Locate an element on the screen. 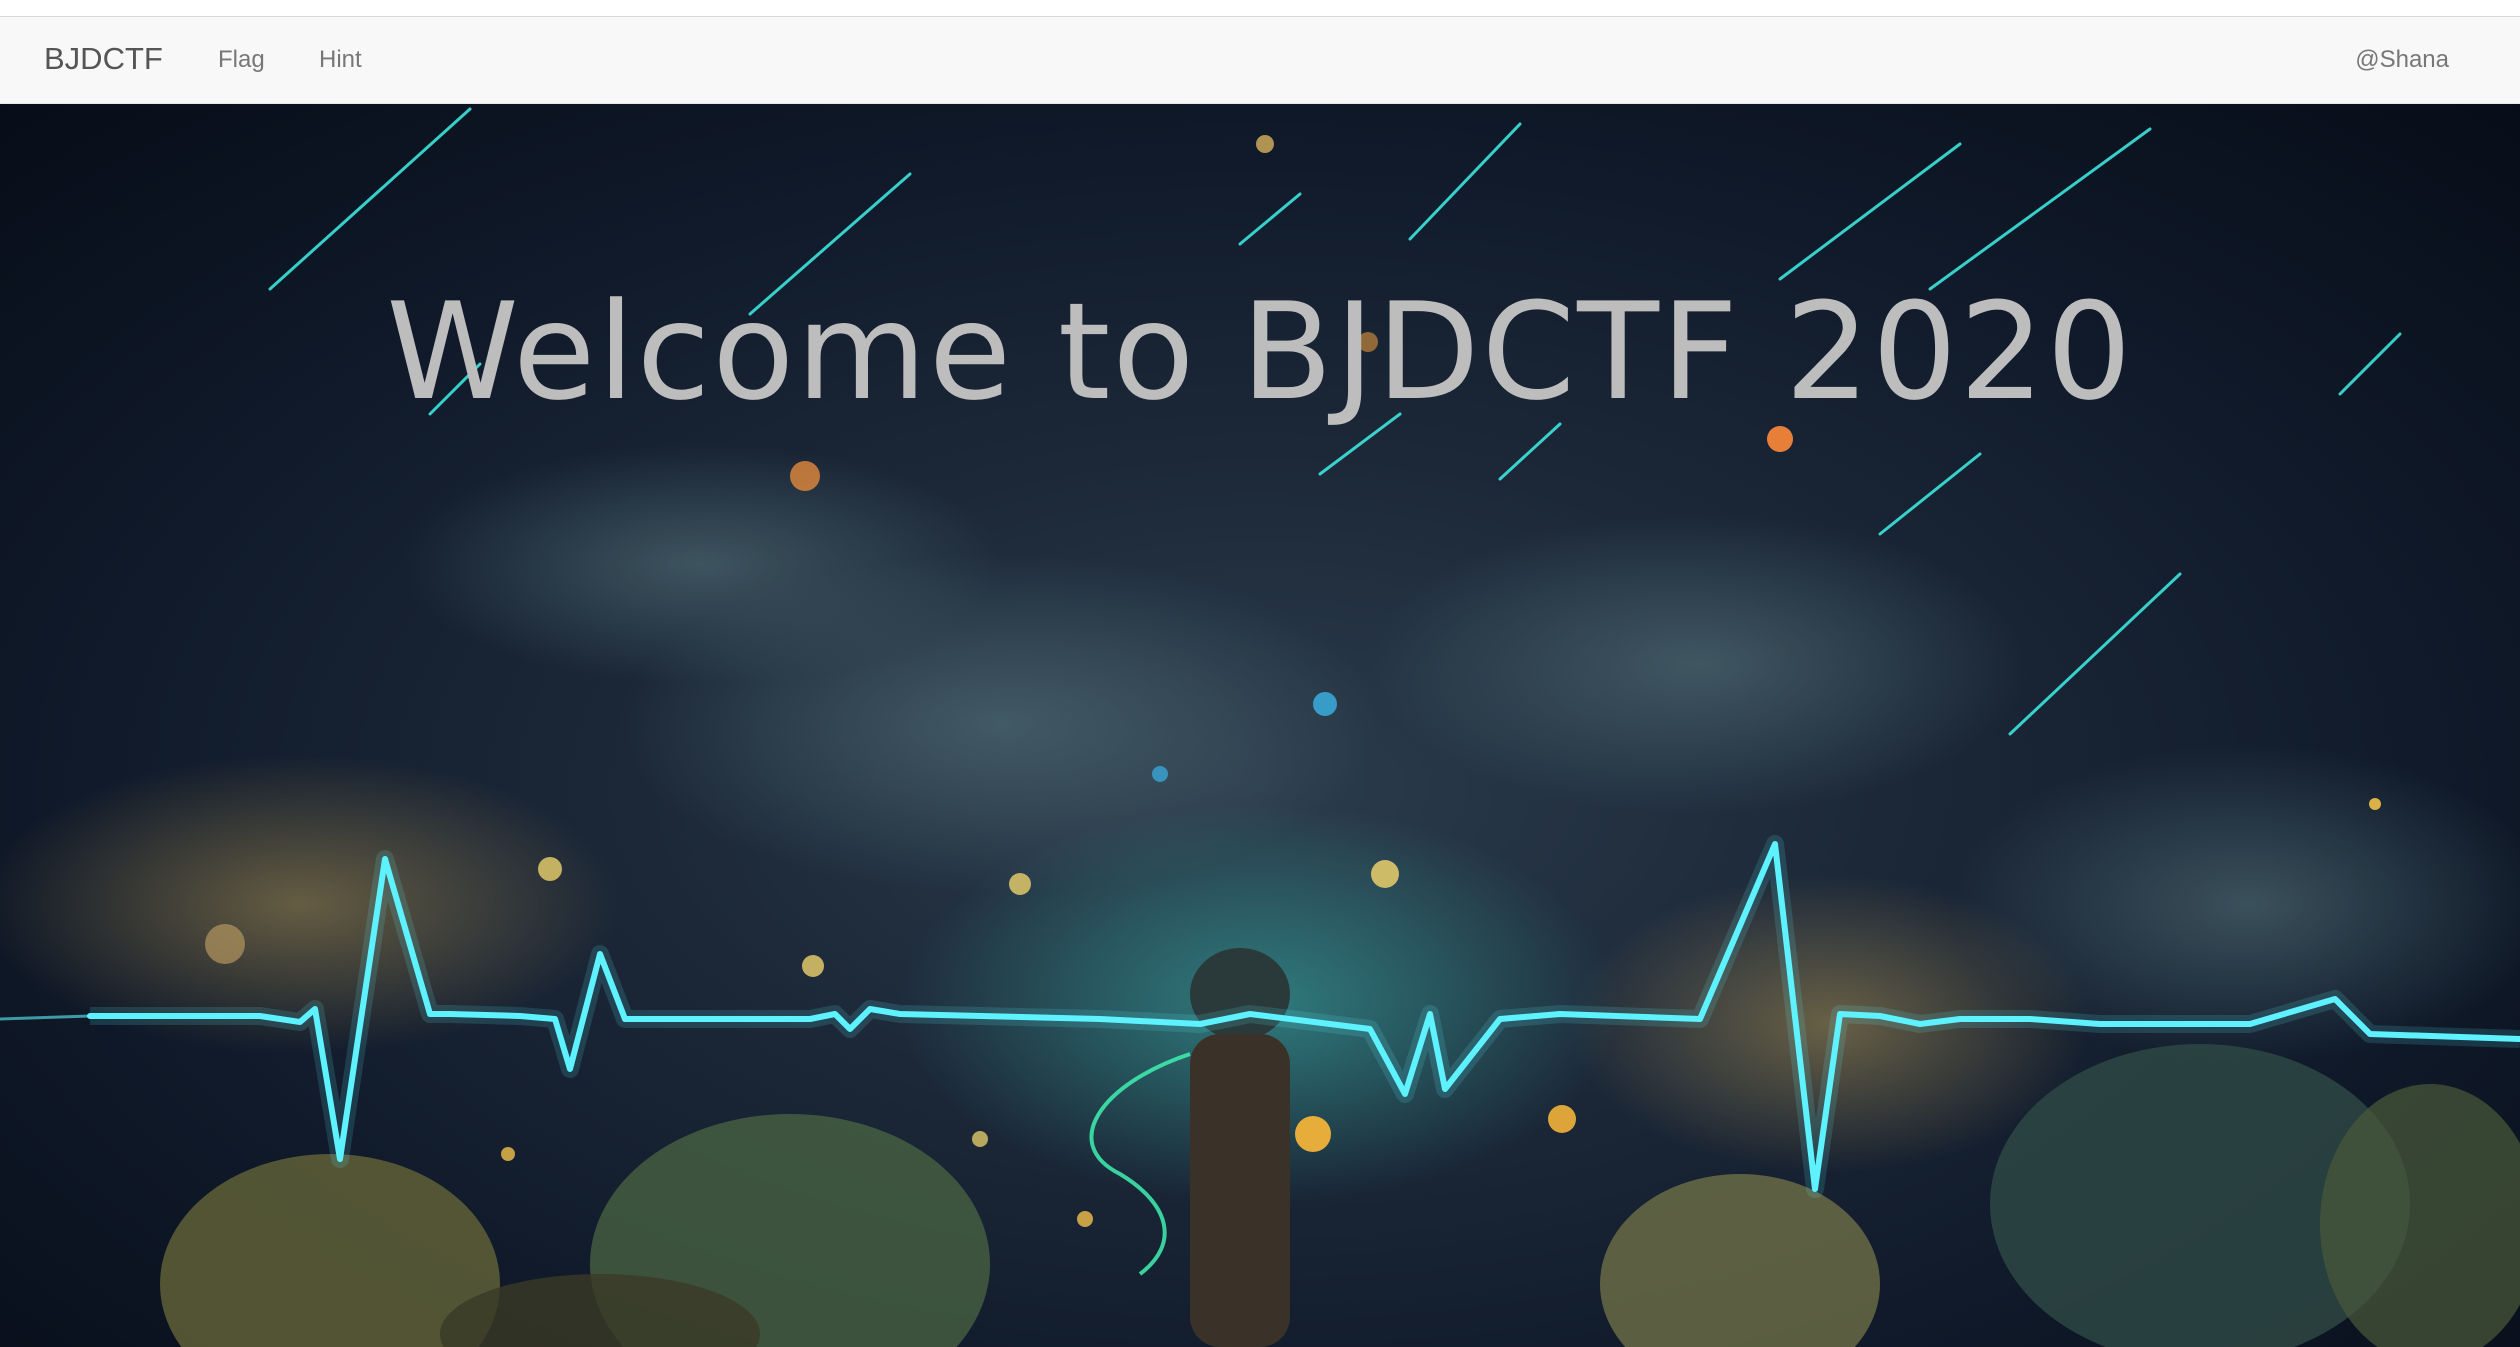 Image resolution: width=2520 pixels, height=1347 pixels. nav-user-link: @Shana is located at coordinates (2402, 60).